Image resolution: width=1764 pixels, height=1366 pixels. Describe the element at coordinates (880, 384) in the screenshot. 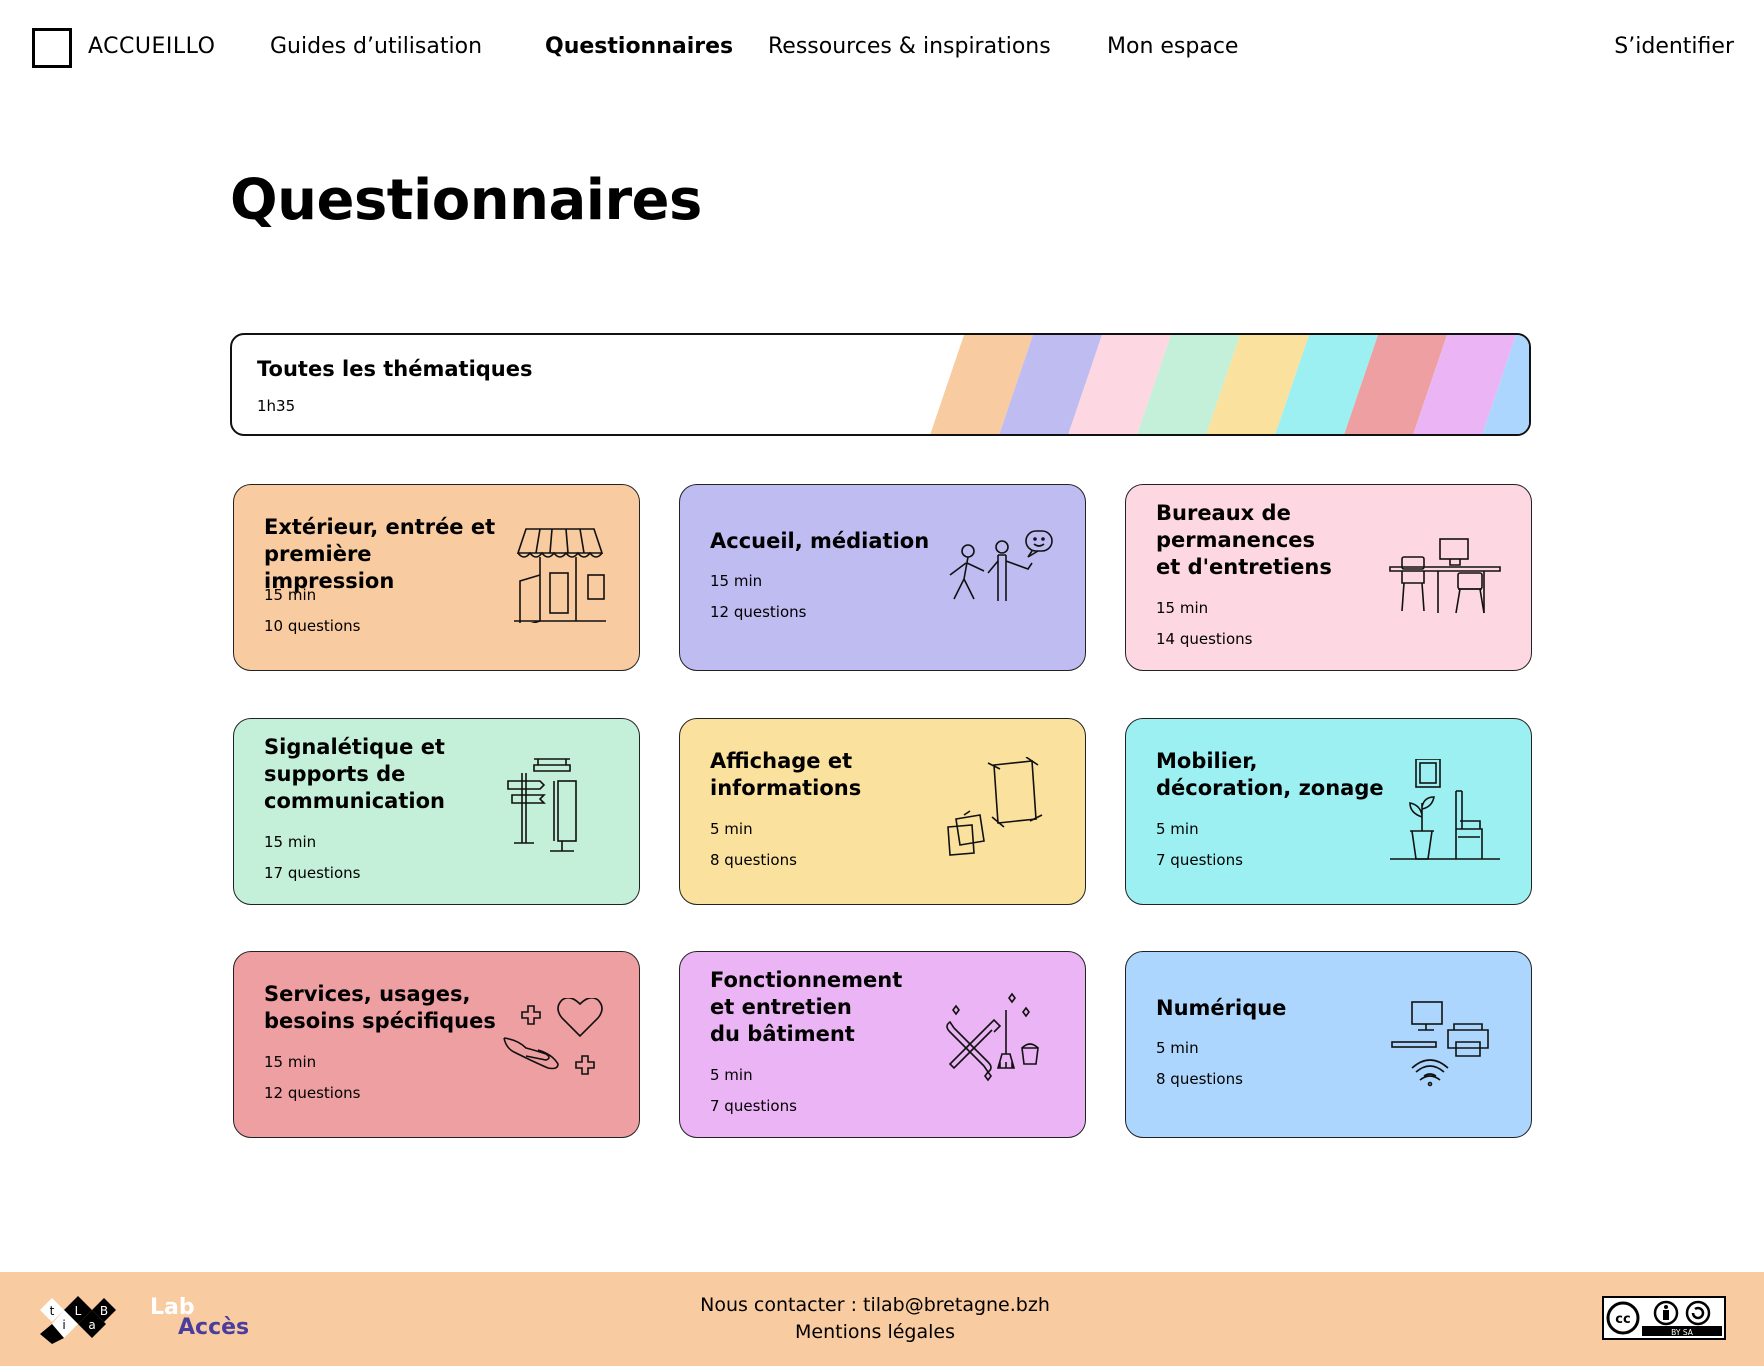

I see `all-themes-card: Toutes les thématiques 1h35` at that location.